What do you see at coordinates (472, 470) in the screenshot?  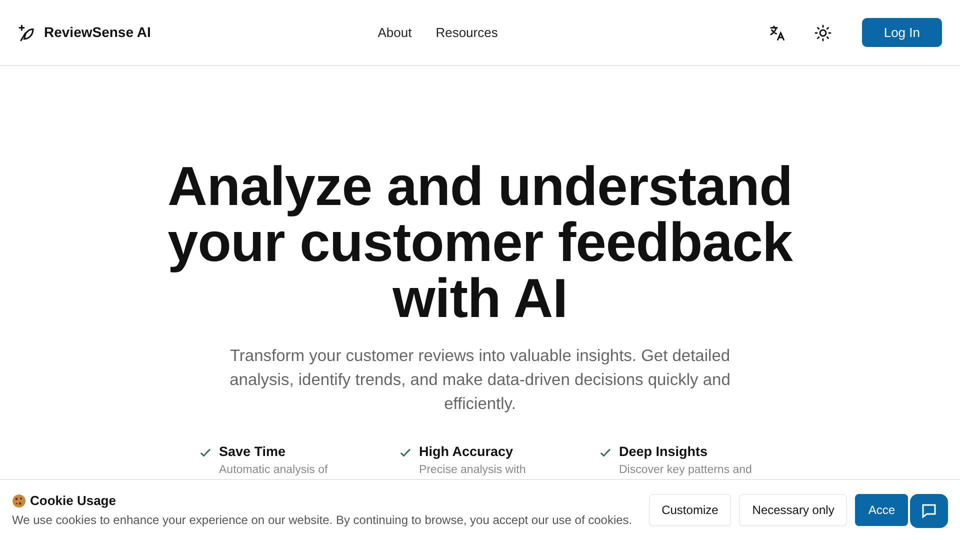 I see `feature-description: Precise analysis with` at bounding box center [472, 470].